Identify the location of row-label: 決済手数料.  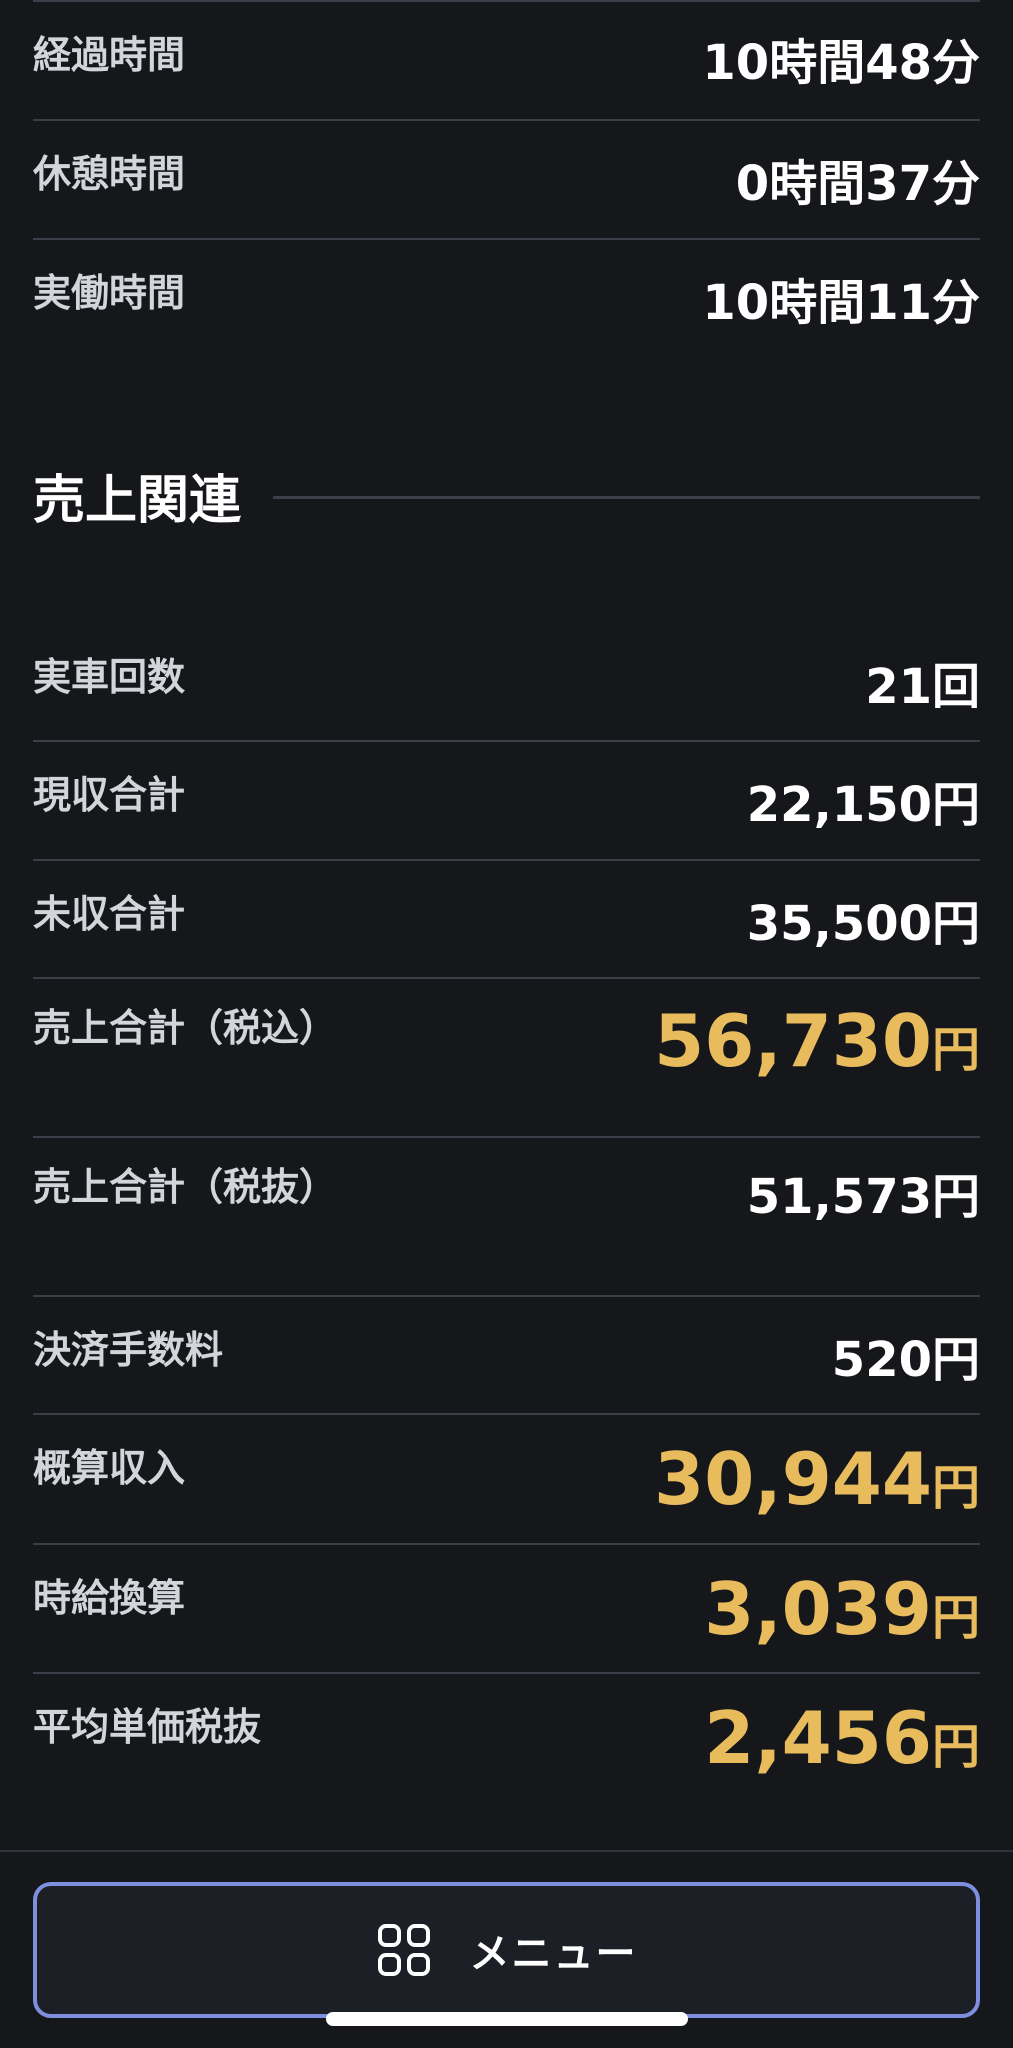
(128, 1350).